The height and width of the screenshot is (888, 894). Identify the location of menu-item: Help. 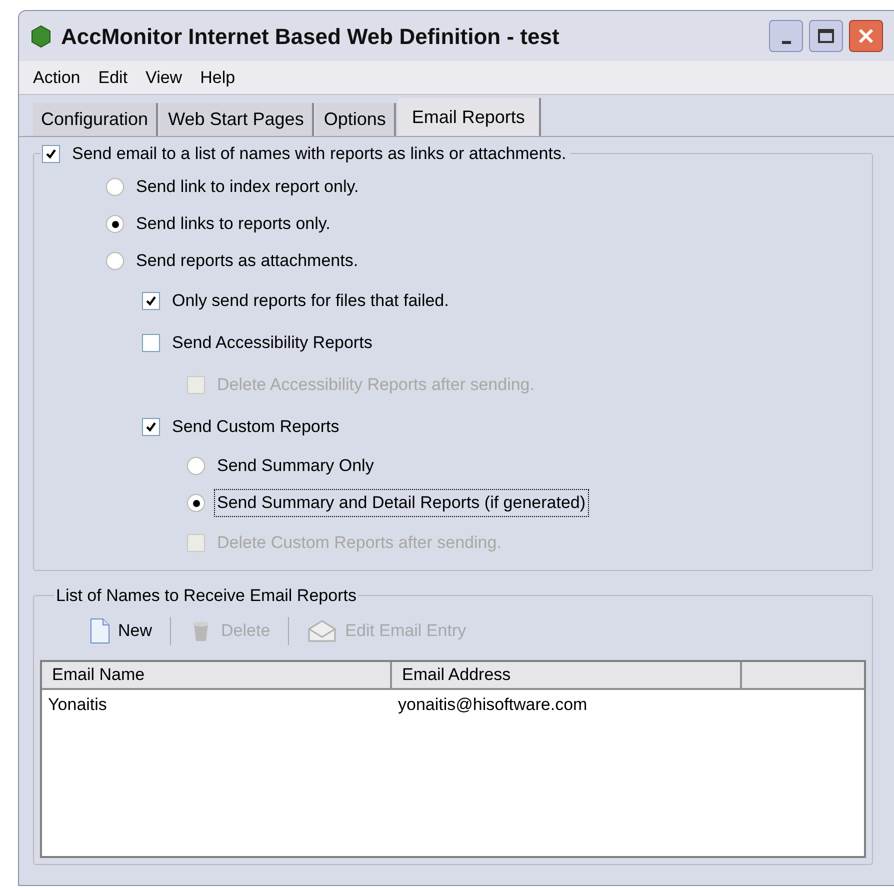
(218, 77).